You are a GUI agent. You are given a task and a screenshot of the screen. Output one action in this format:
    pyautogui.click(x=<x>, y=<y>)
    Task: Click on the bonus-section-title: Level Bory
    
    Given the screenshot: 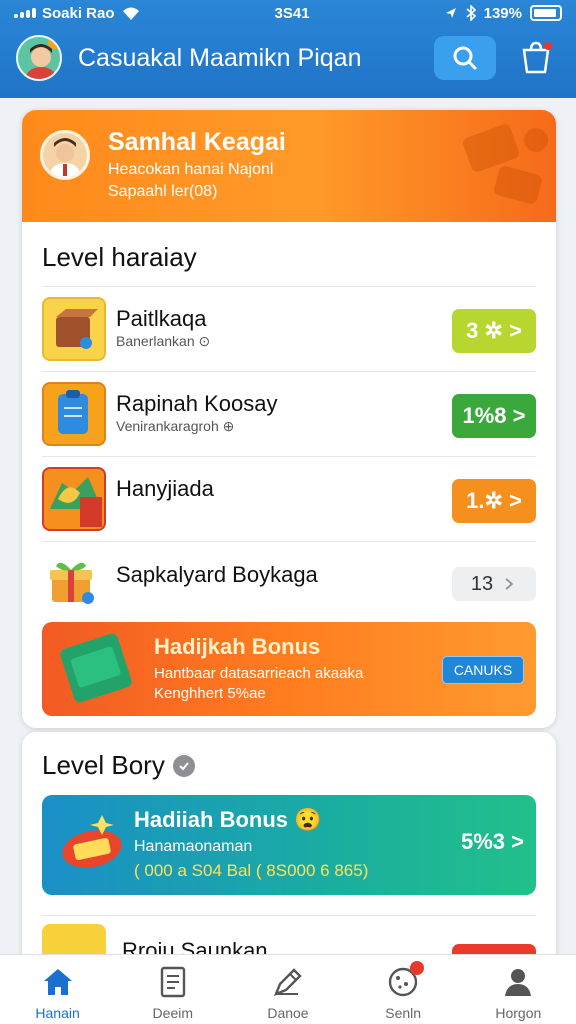 What is the action you would take?
    pyautogui.click(x=118, y=765)
    